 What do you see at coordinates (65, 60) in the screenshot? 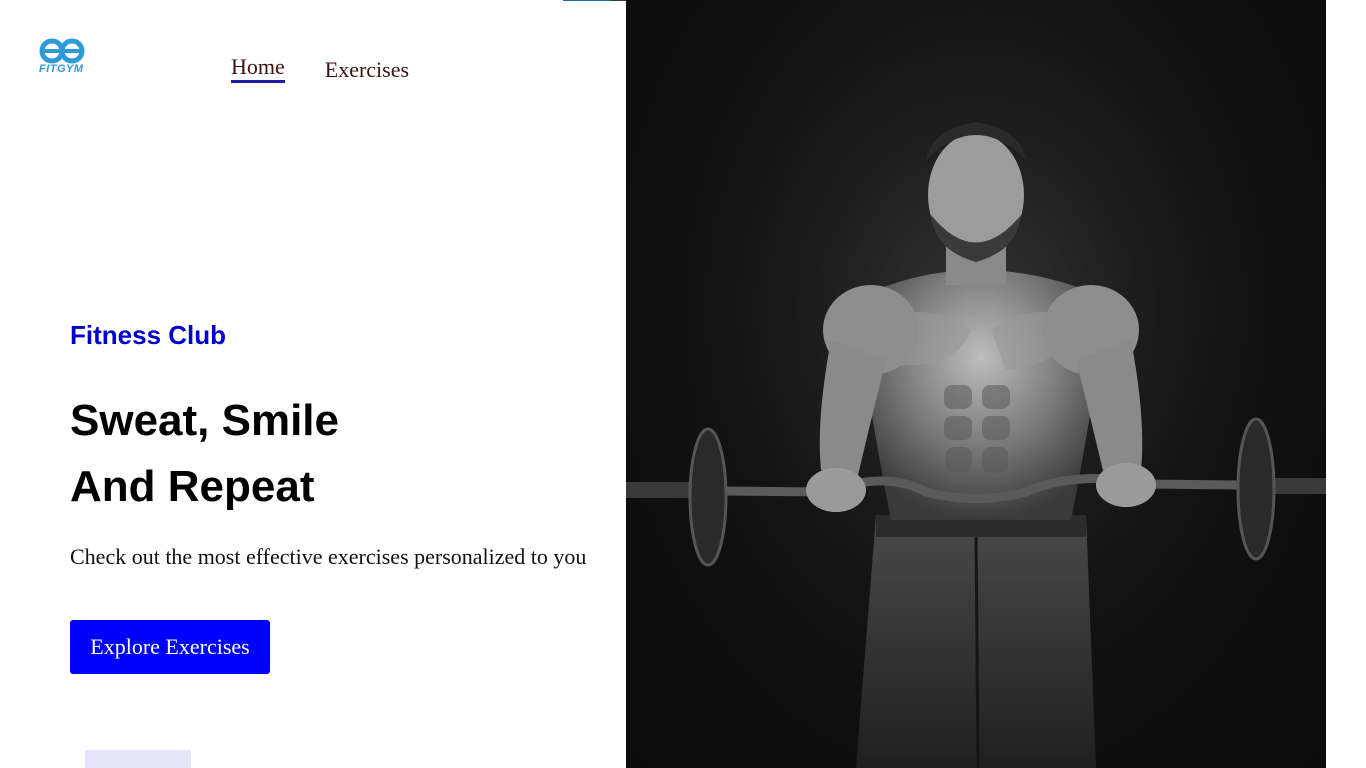
I see `fitgym-logo-icon: FITGYM` at bounding box center [65, 60].